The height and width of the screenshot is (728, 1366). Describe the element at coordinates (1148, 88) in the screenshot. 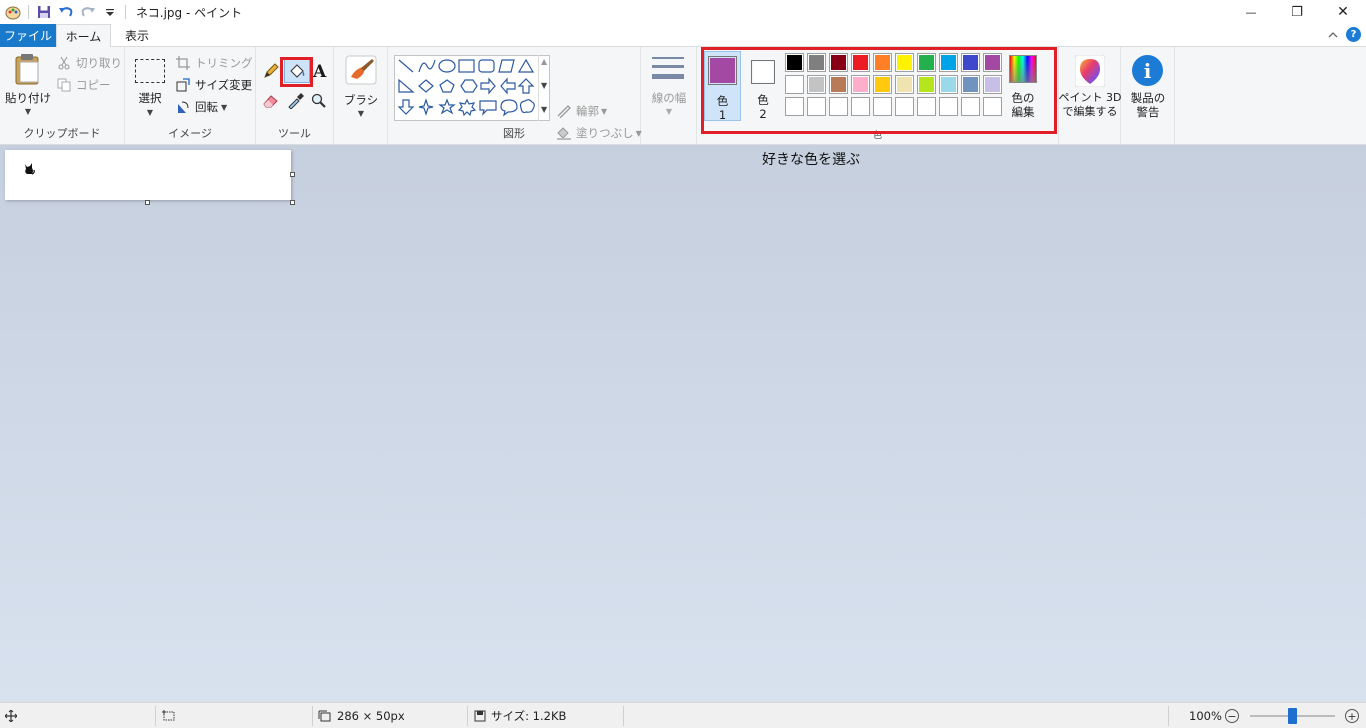

I see `product-alert-button: i 製品の 警告` at that location.